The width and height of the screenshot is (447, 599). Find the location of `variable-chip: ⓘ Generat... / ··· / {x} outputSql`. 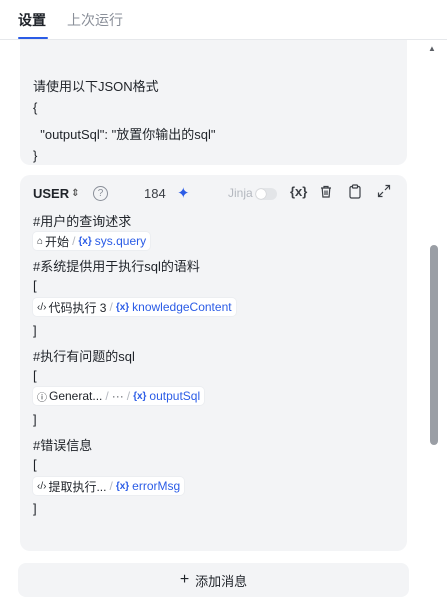

variable-chip: ⓘ Generat... / ··· / {x} outputSql is located at coordinates (119, 396).